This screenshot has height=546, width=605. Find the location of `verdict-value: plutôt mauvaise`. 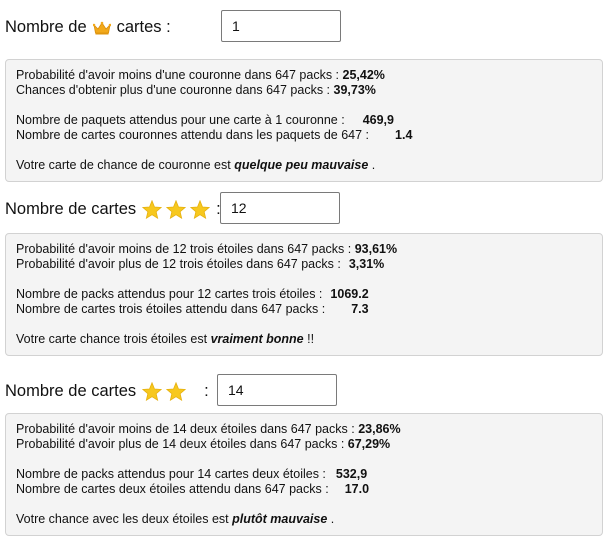

verdict-value: plutôt mauvaise is located at coordinates (280, 519).